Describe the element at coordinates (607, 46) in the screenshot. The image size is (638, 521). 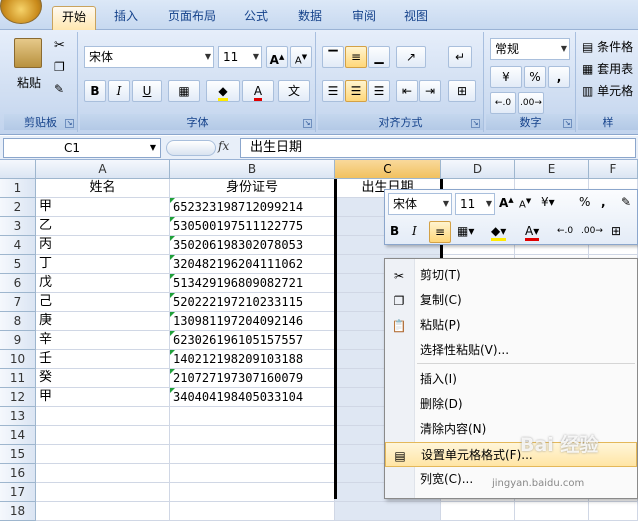
I see `conditional-format-button: ▤ 条件格` at that location.